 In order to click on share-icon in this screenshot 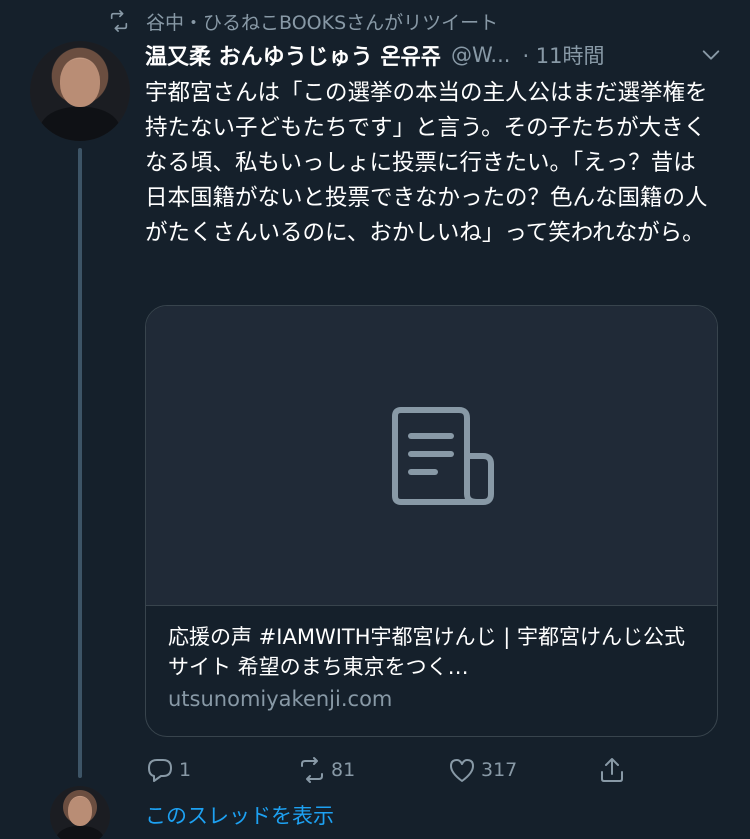, I will do `click(612, 770)`.